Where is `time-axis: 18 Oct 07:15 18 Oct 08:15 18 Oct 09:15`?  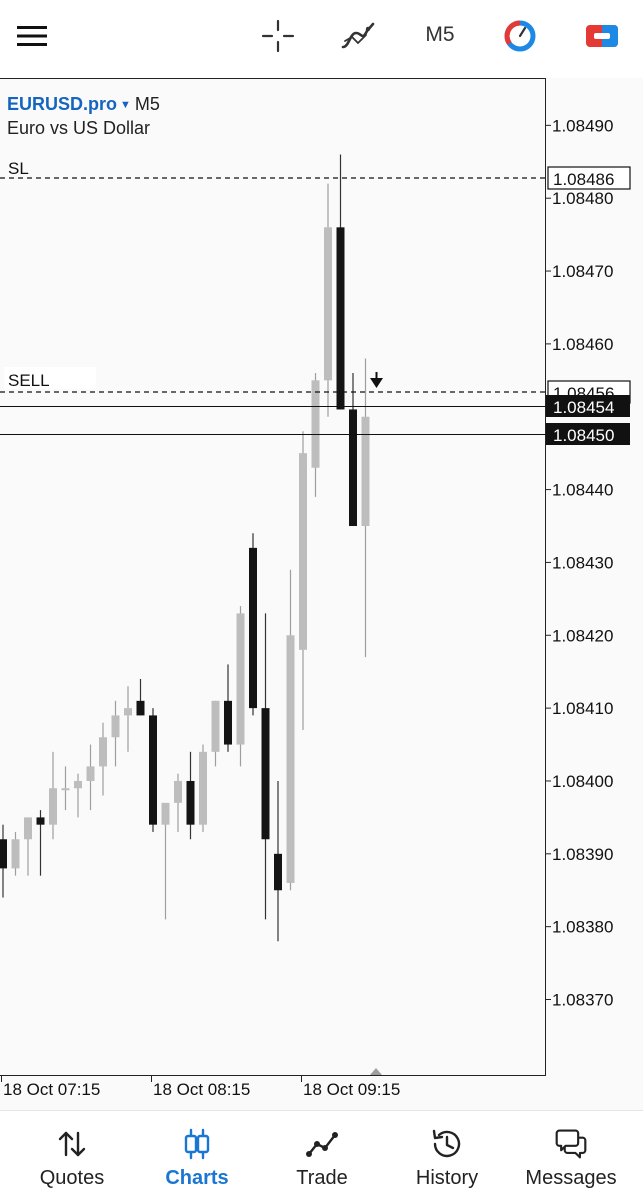
time-axis: 18 Oct 07:15 18 Oct 08:15 18 Oct 09:15 is located at coordinates (200, 1087).